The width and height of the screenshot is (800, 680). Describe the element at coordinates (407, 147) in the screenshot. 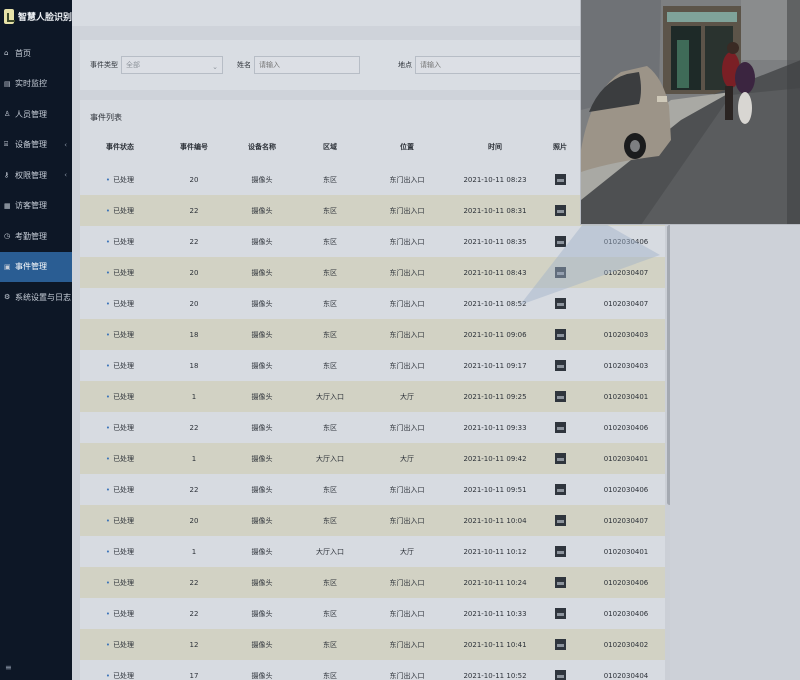

I see `column-header: 位置` at that location.